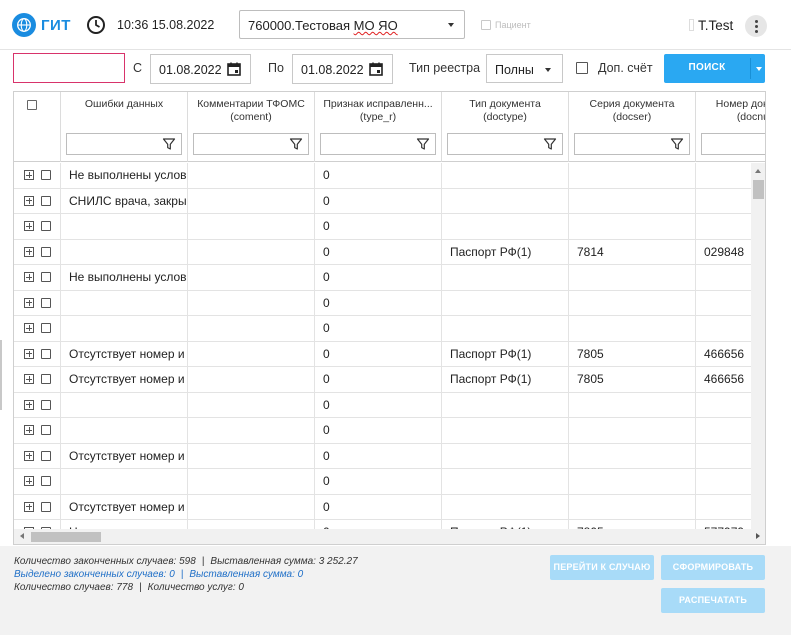  What do you see at coordinates (582, 68) in the screenshot?
I see `extra-account-checkbox` at bounding box center [582, 68].